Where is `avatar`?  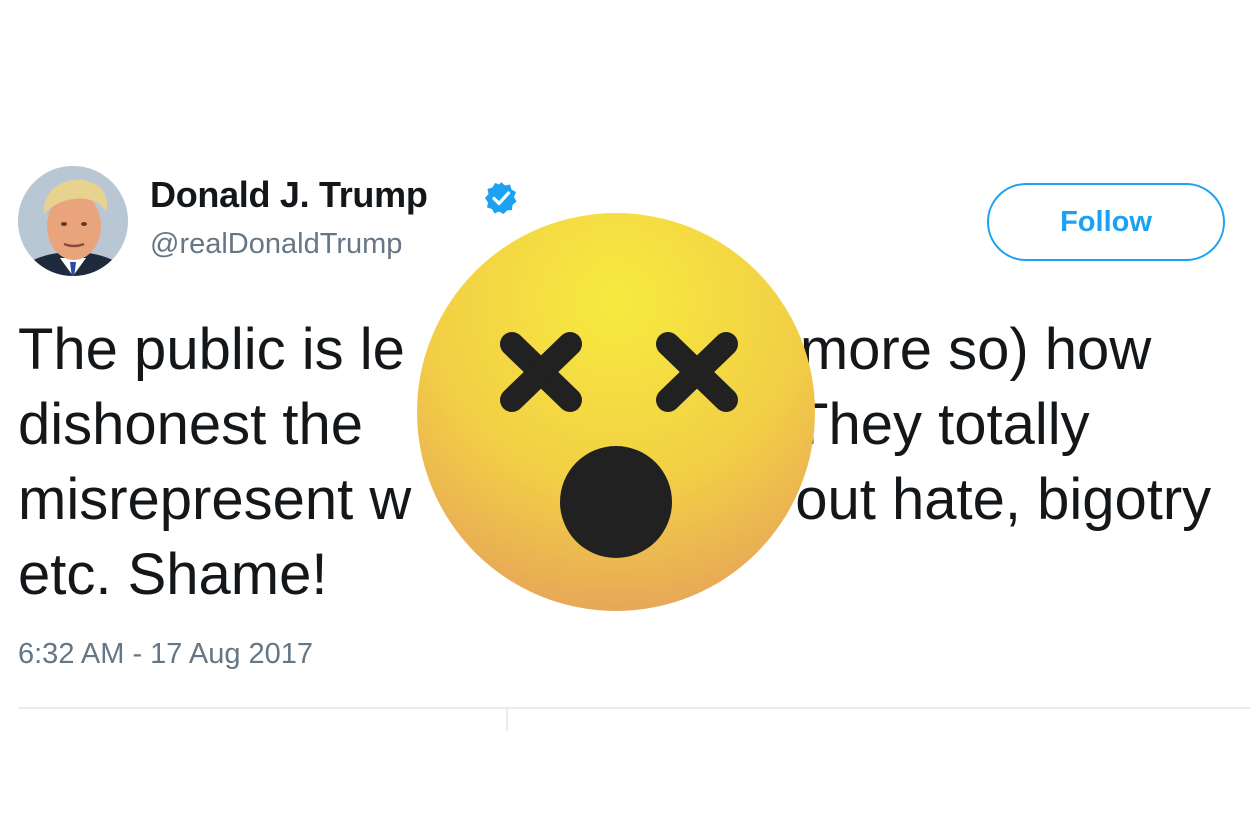 avatar is located at coordinates (73, 221).